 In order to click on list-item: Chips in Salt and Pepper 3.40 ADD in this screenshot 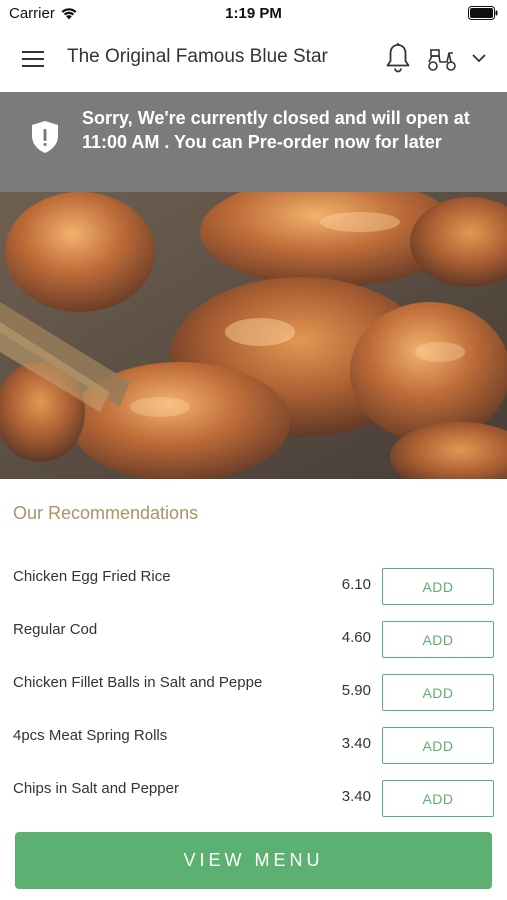, I will do `click(253, 800)`.